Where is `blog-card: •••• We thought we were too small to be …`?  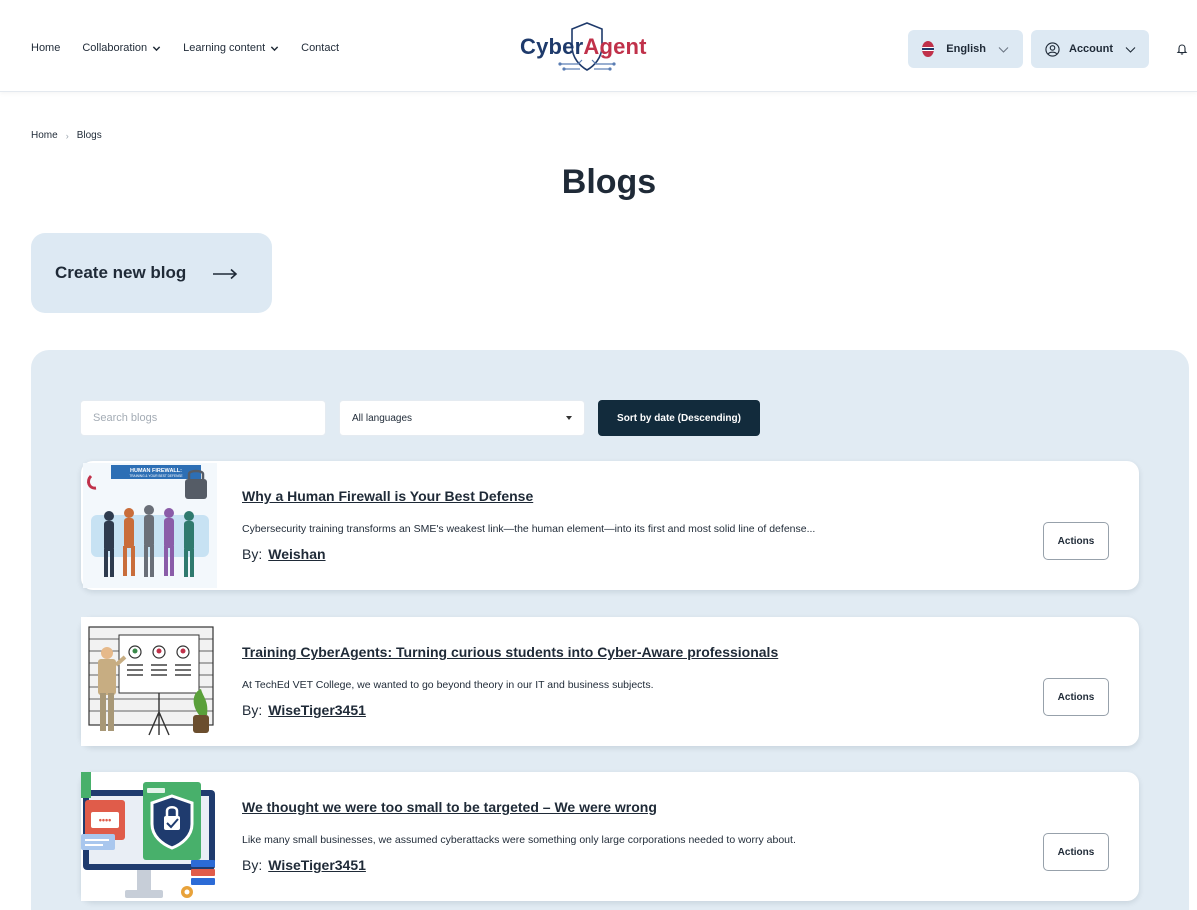
blog-card: •••• We thought we were too small to be … is located at coordinates (610, 836).